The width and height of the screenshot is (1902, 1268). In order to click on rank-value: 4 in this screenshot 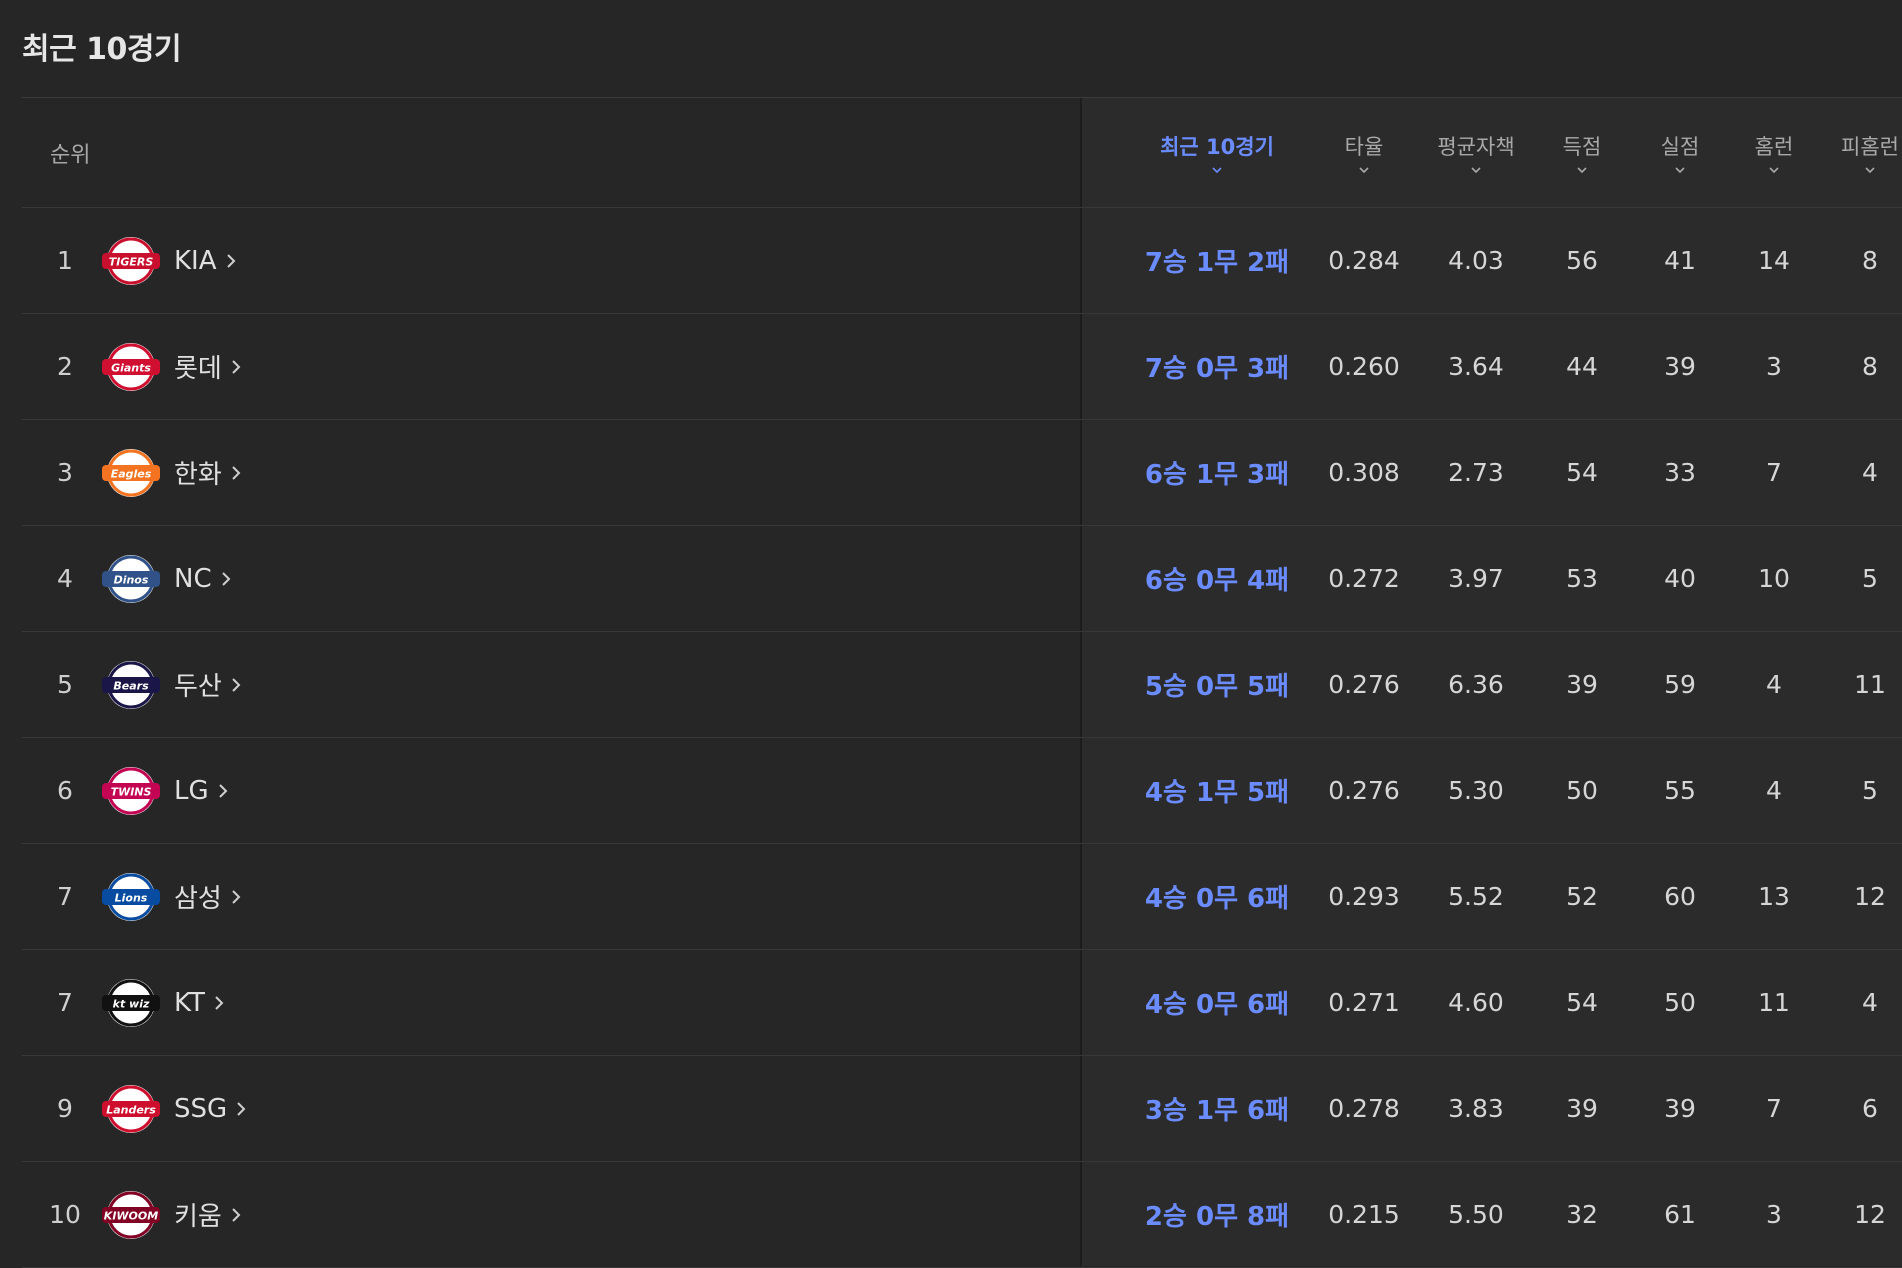, I will do `click(65, 578)`.